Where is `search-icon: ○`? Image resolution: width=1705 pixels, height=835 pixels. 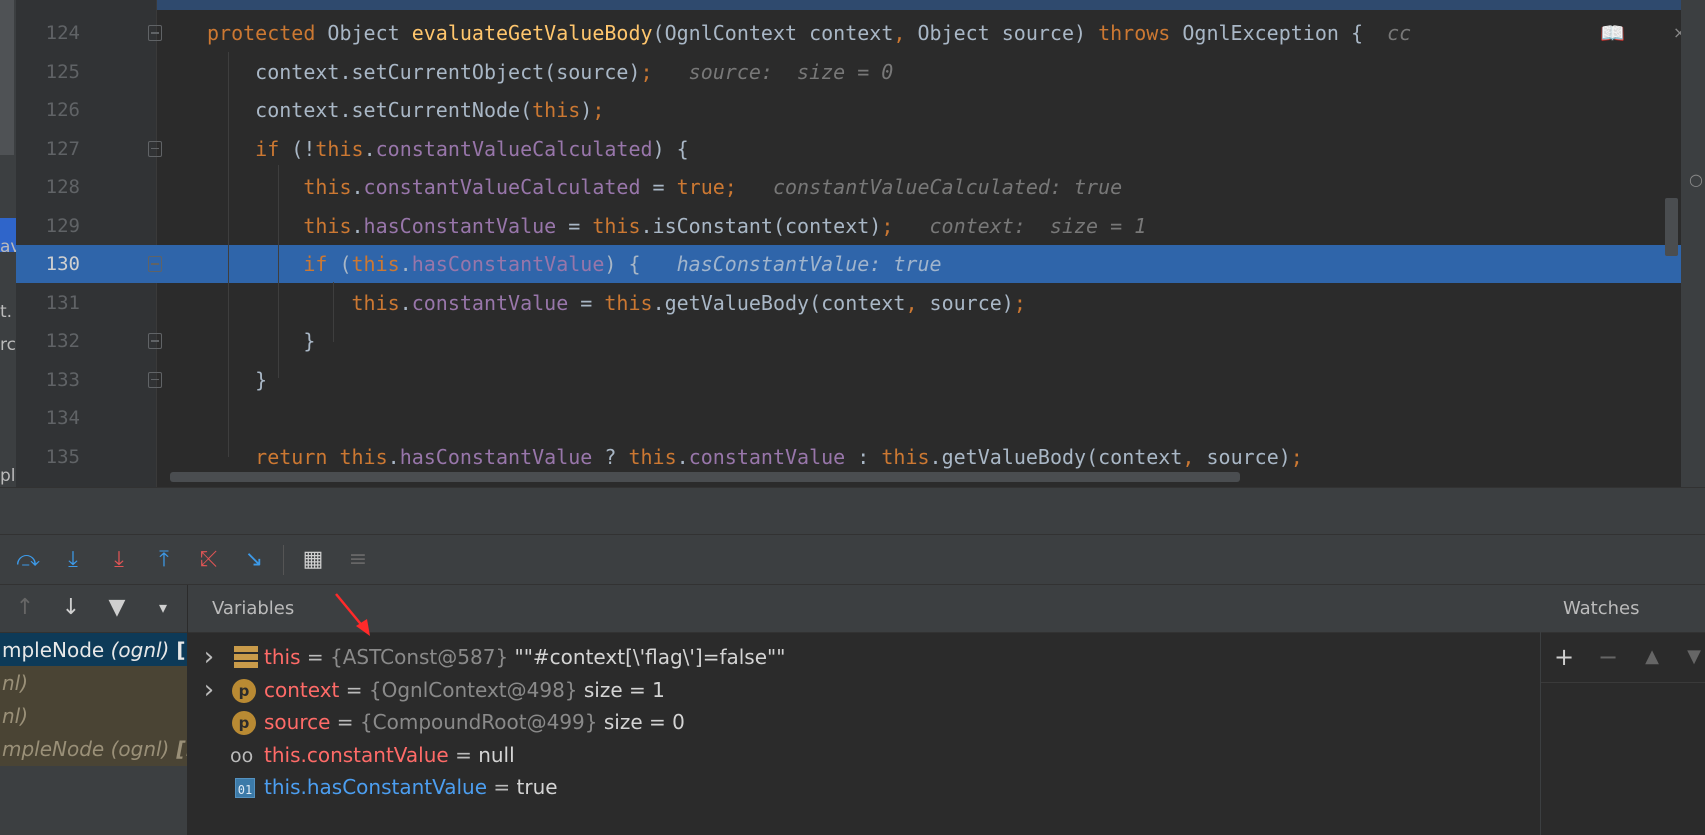
search-icon: ○ is located at coordinates (1696, 179).